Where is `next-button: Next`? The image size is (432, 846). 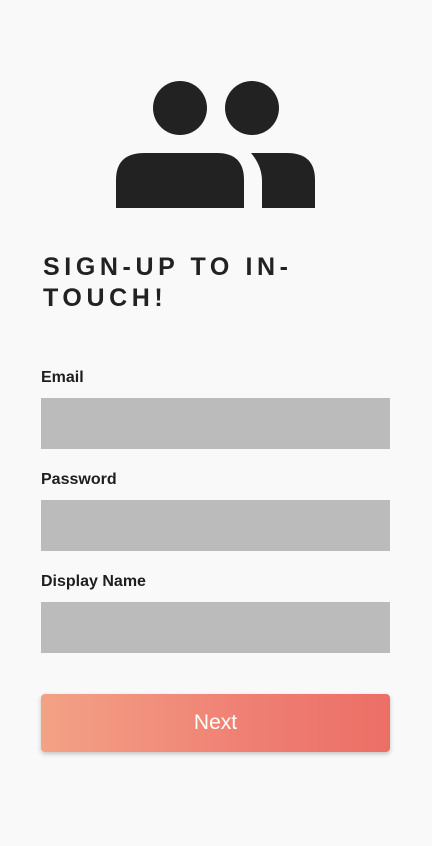
next-button: Next is located at coordinates (215, 723).